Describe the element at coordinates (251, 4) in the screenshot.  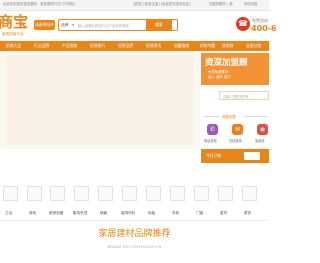
I see `site-nav-link: 网站导航` at that location.